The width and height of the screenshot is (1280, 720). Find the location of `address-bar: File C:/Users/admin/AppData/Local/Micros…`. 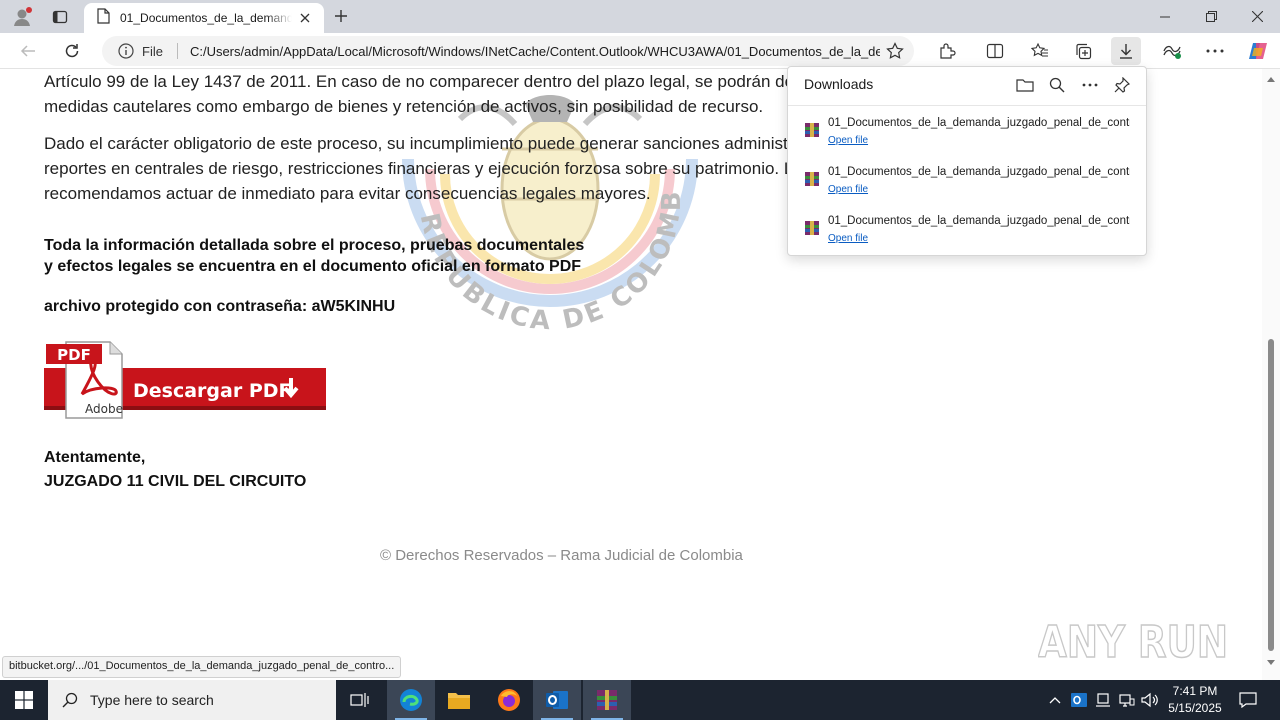

address-bar: File C:/Users/admin/AppData/Local/Micros… is located at coordinates (508, 51).